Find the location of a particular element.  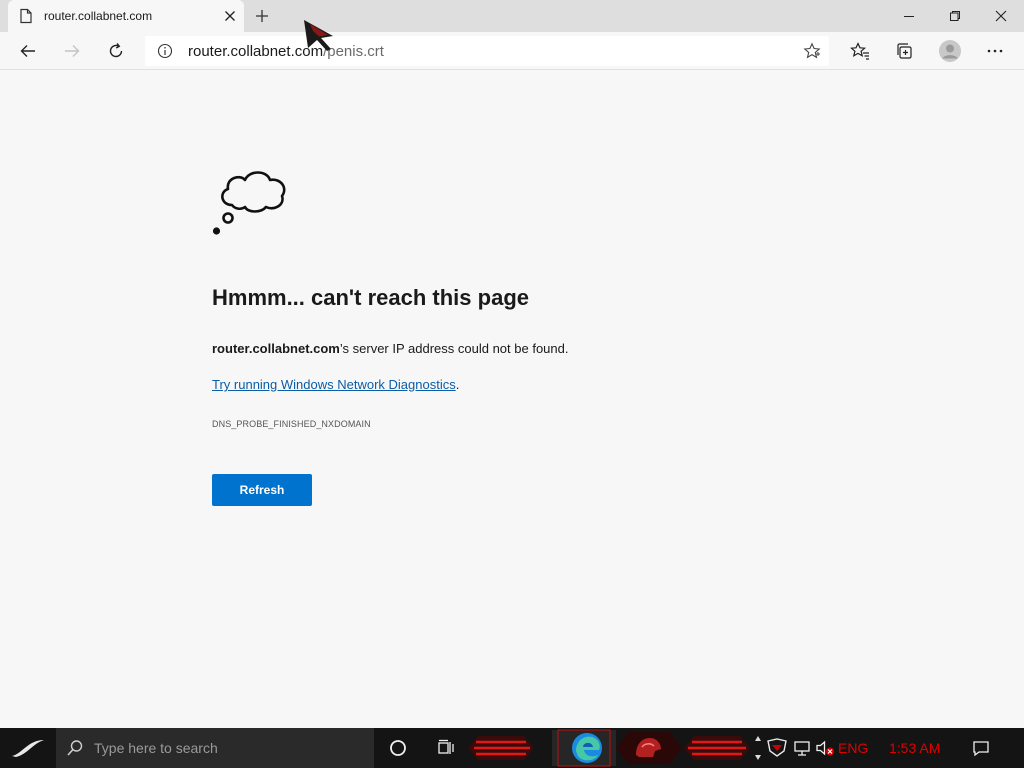

taskbar-search-box: Type here to search is located at coordinates (215, 748).